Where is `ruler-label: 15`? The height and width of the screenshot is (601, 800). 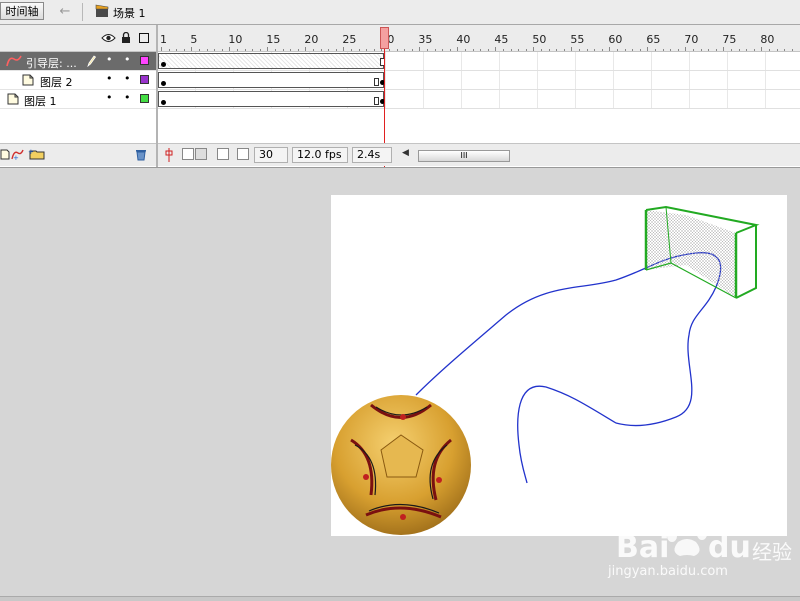 ruler-label: 15 is located at coordinates (273, 39).